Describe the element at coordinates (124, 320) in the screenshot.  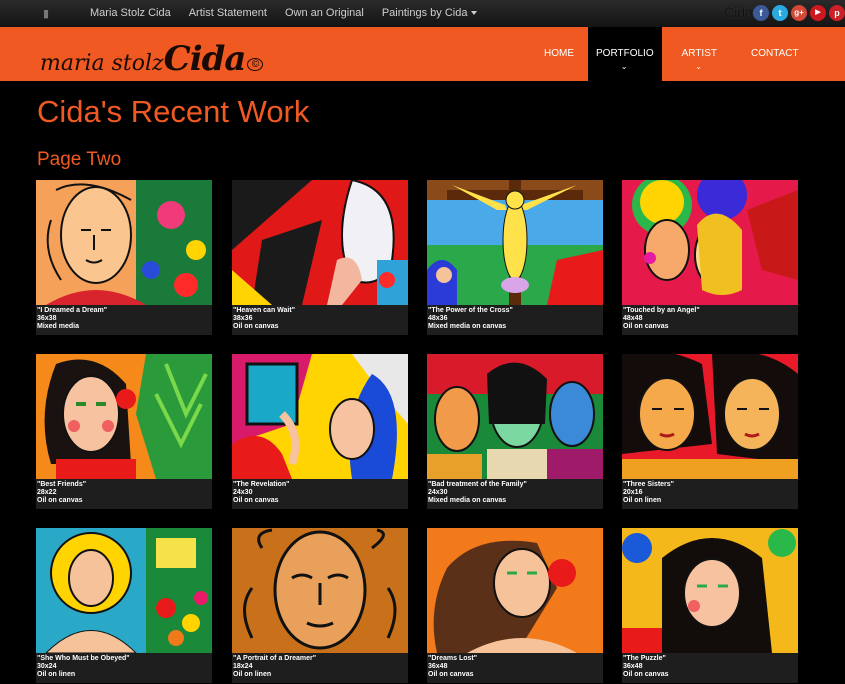
I see `painting-caption: "I Dreamed a Dream" 36x38 Mixed media` at that location.